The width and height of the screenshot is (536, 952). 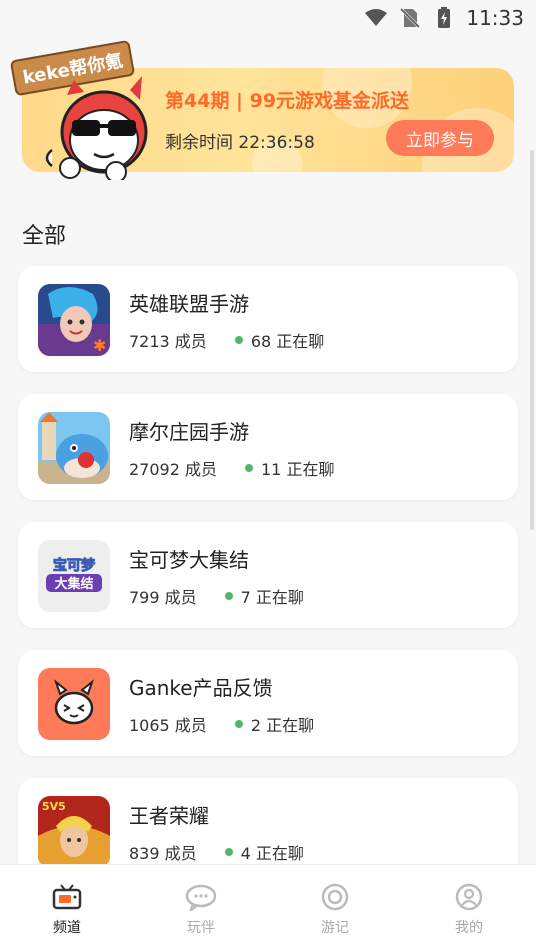 I want to click on mascot-illustration: keke帮你氪, so click(x=85, y=109).